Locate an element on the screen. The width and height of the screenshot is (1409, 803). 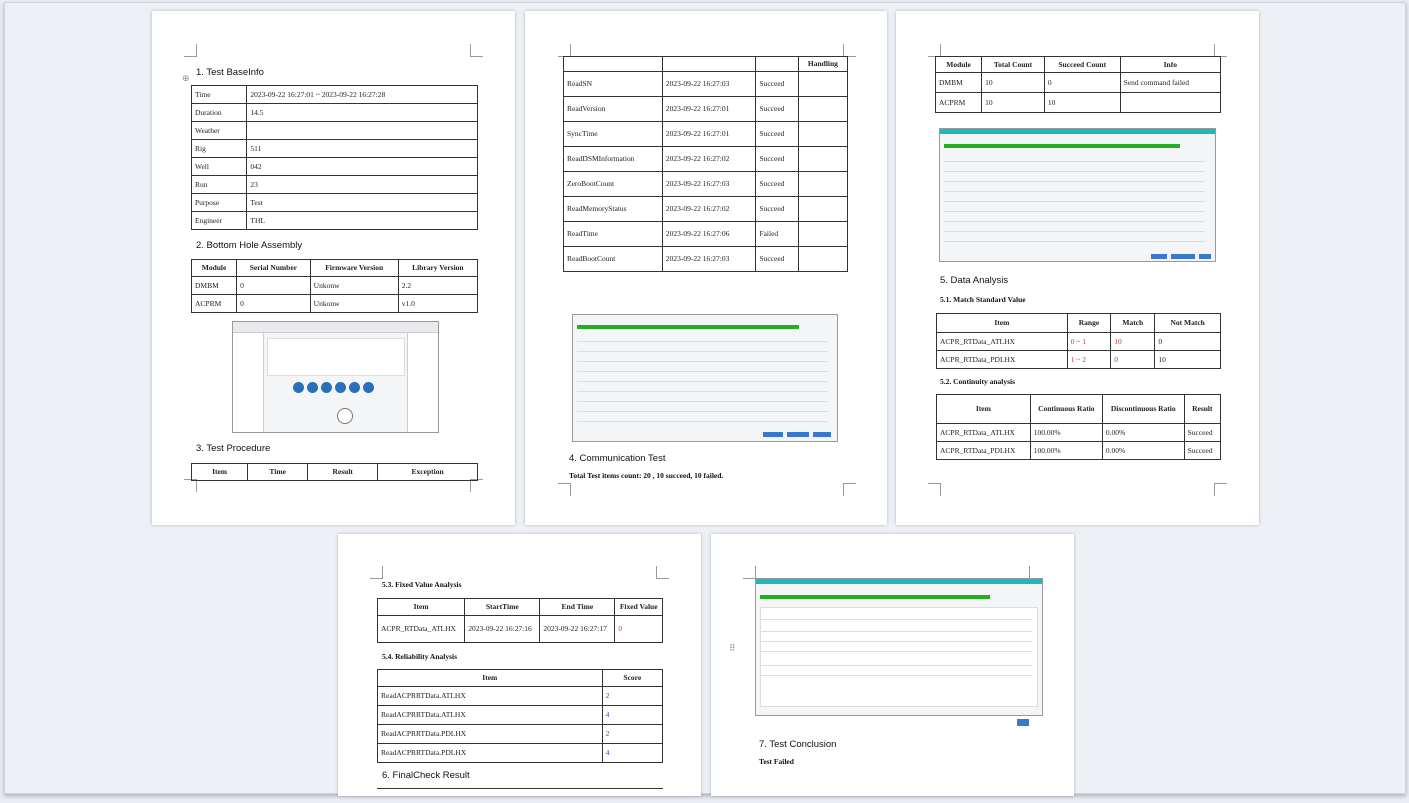
close-button is located at coordinates (1023, 722).